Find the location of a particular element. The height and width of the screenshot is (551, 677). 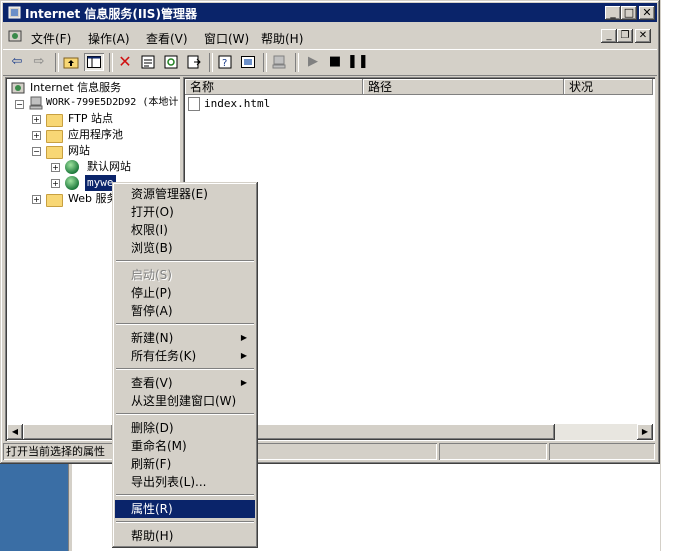

delete-button: ✕ is located at coordinates (125, 62).